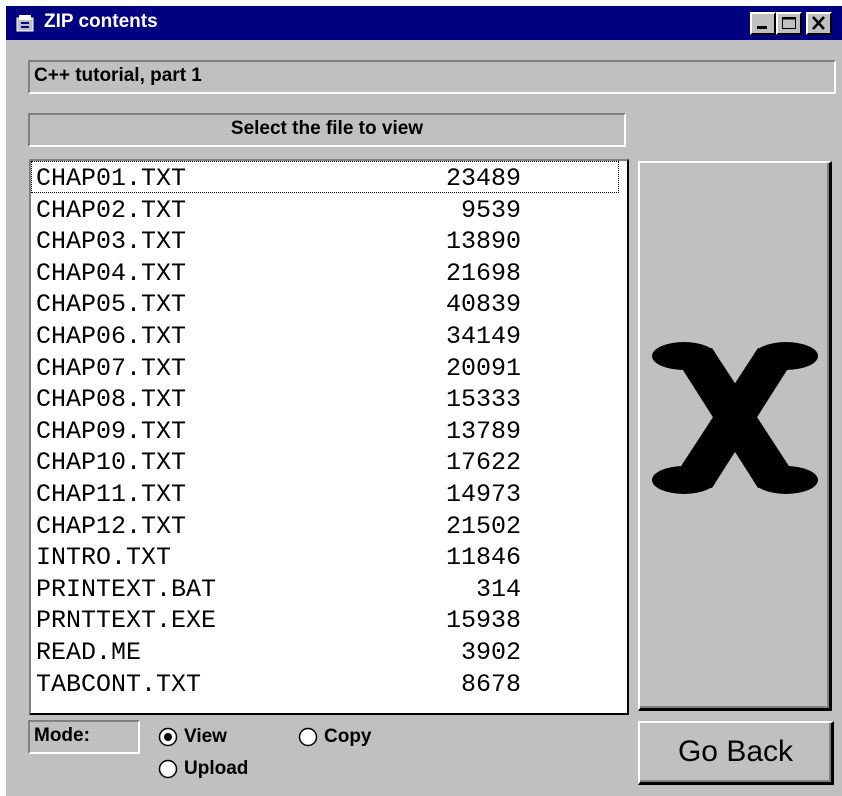  I want to click on file-name: CHAP12.TXT, so click(111, 526).